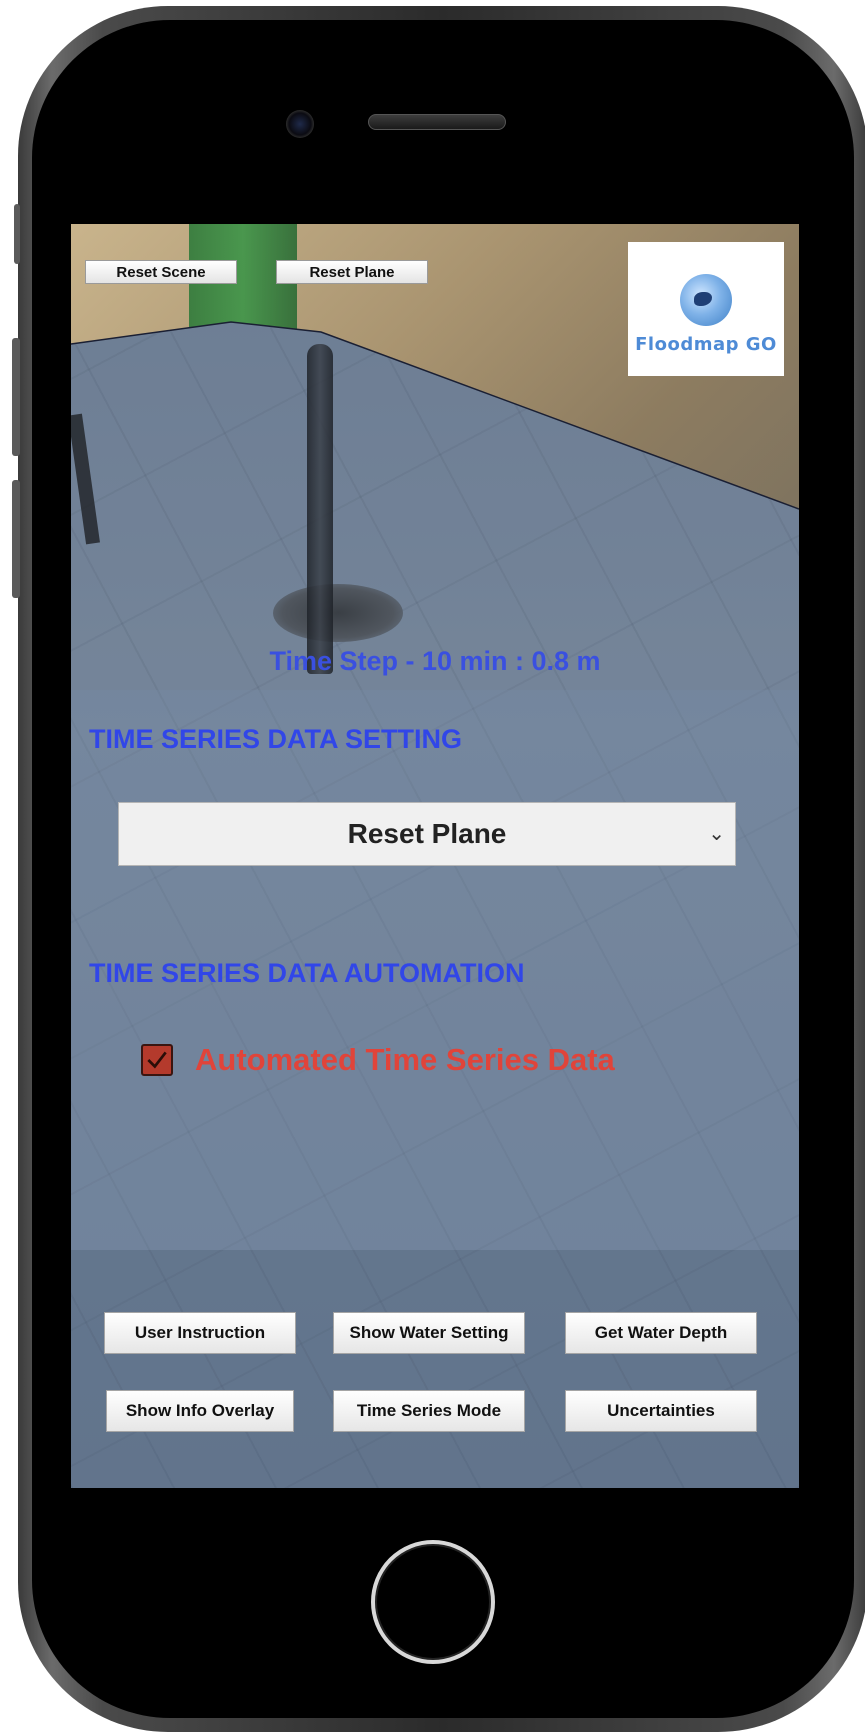 The image size is (865, 1736). Describe the element at coordinates (716, 834) in the screenshot. I see `chevron-down-icon: ⌄` at that location.